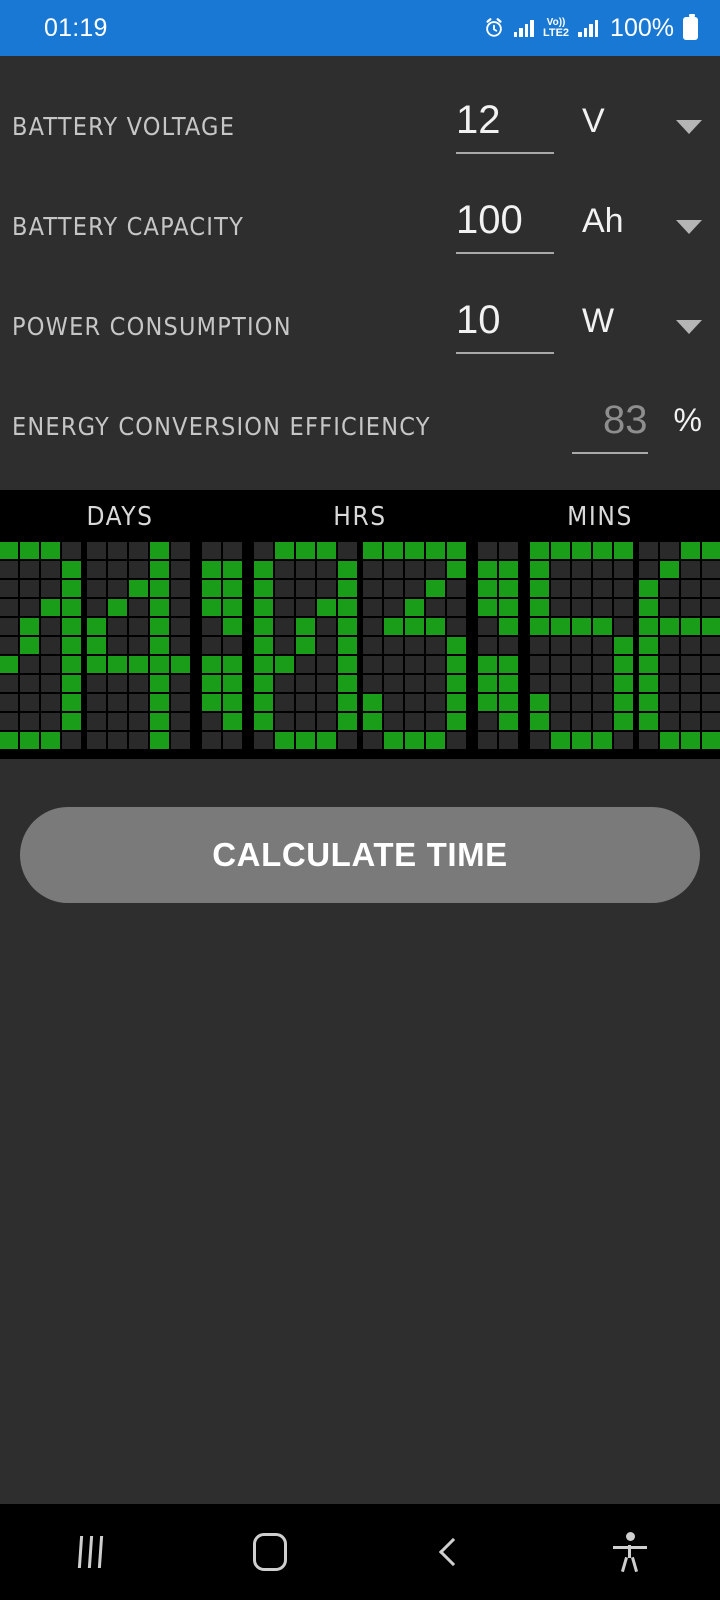 The image size is (720, 1600). Describe the element at coordinates (270, 1552) in the screenshot. I see `nav-home-button` at that location.